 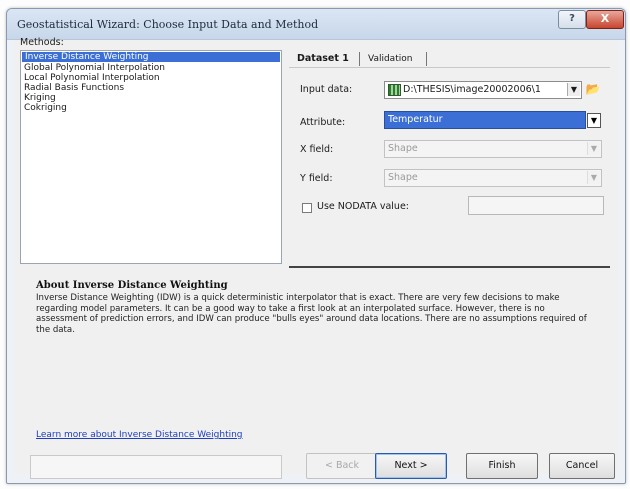 What do you see at coordinates (472, 89) in the screenshot?
I see `input-data-value: D:\THESIS\image20002006\1` at bounding box center [472, 89].